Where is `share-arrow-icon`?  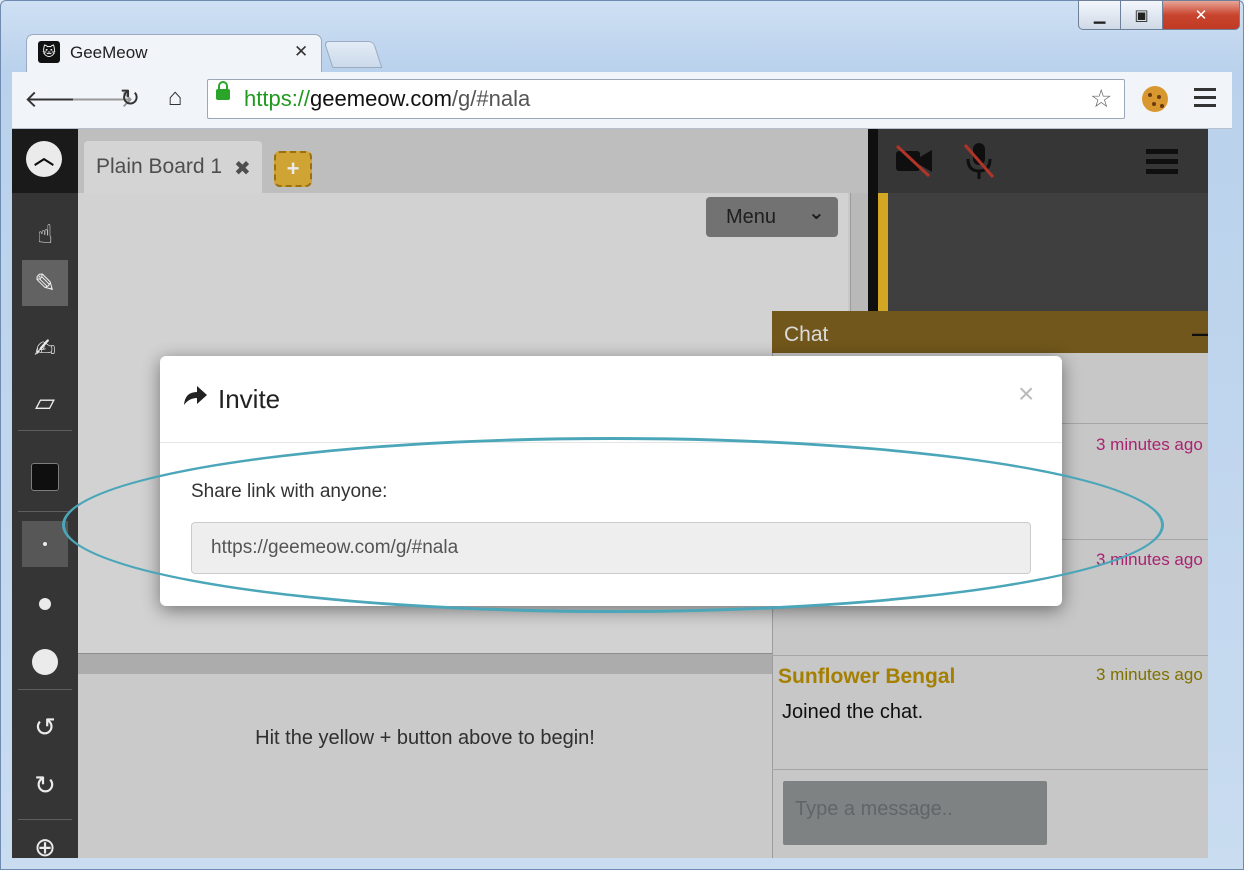
share-arrow-icon is located at coordinates (195, 398).